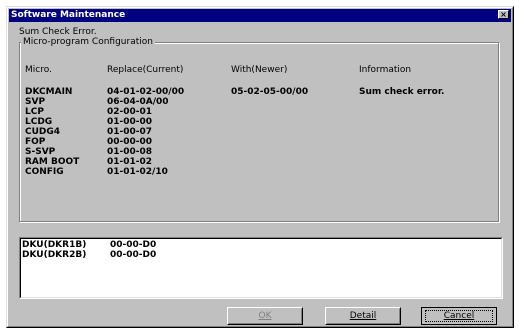  I want to click on cell-current: 01-00-07, so click(130, 132).